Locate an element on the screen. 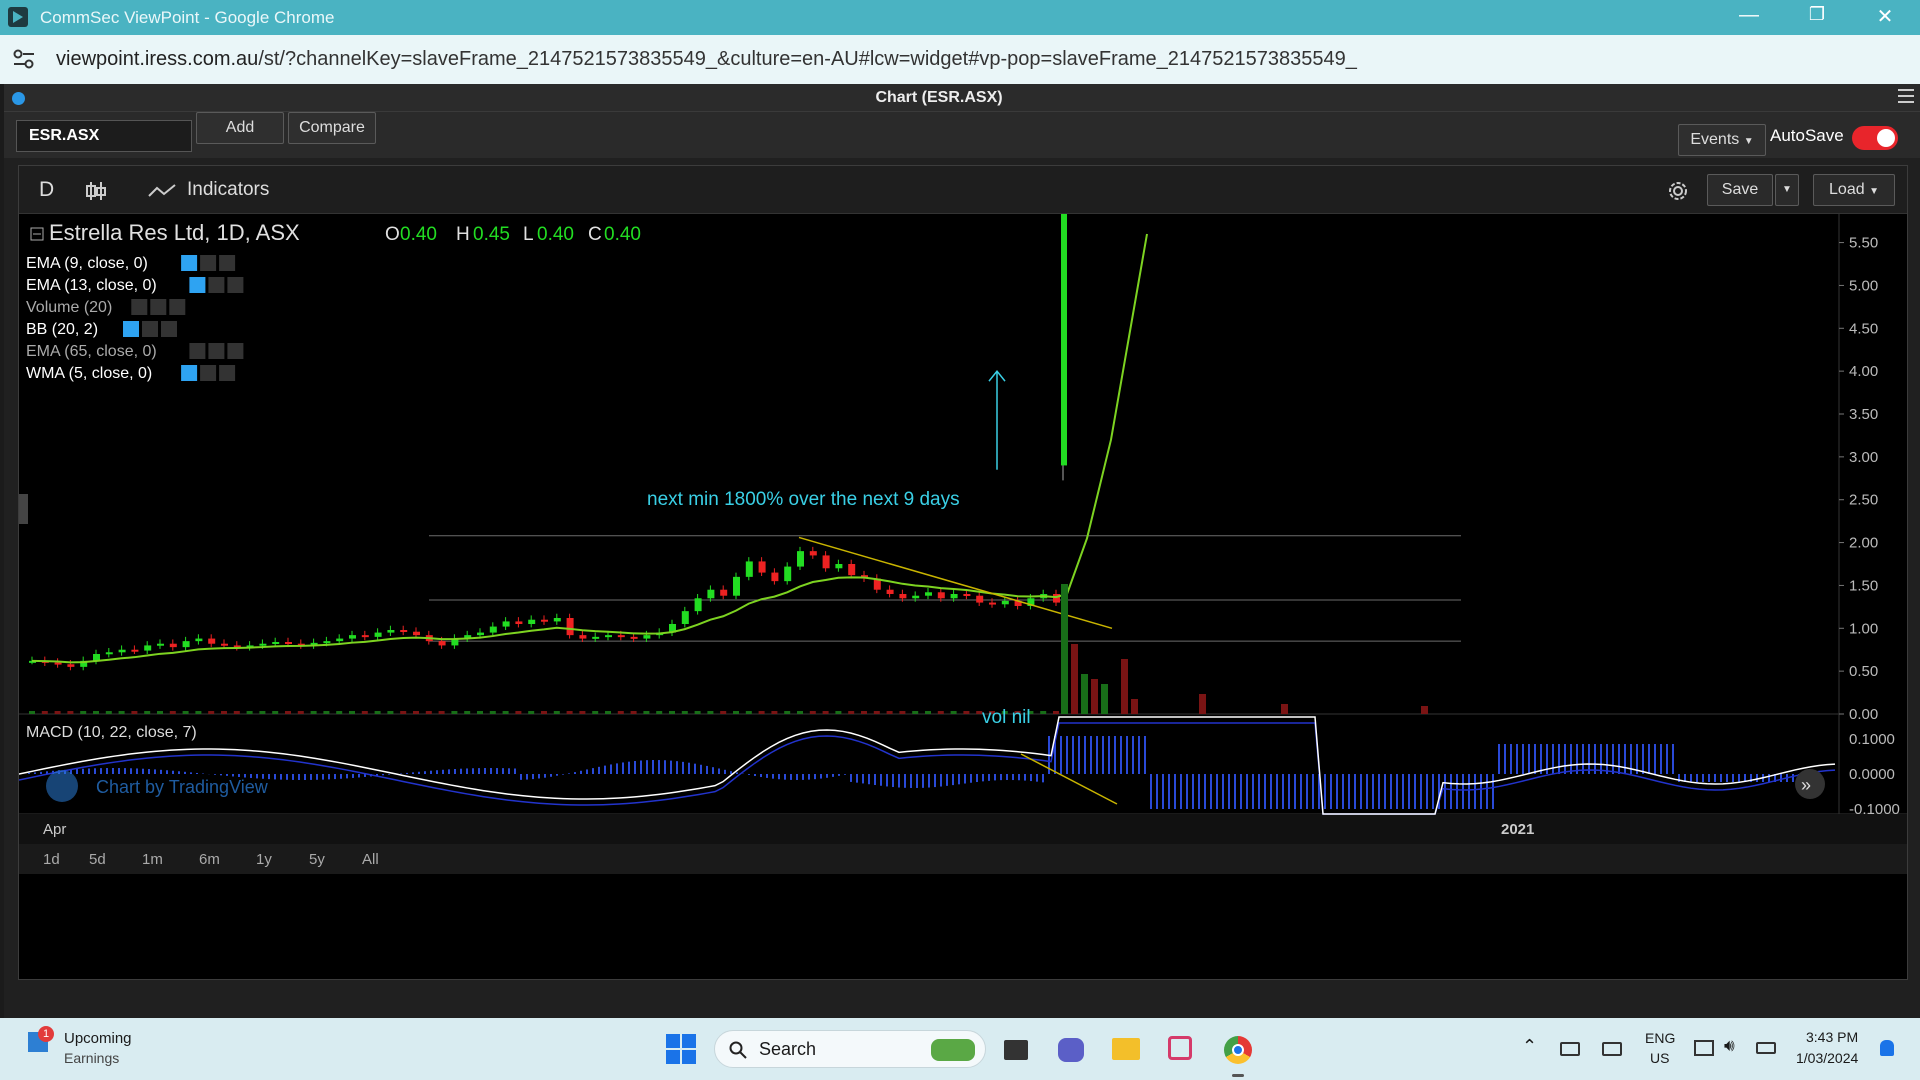  sidebar-expand-handle is located at coordinates (23, 509).